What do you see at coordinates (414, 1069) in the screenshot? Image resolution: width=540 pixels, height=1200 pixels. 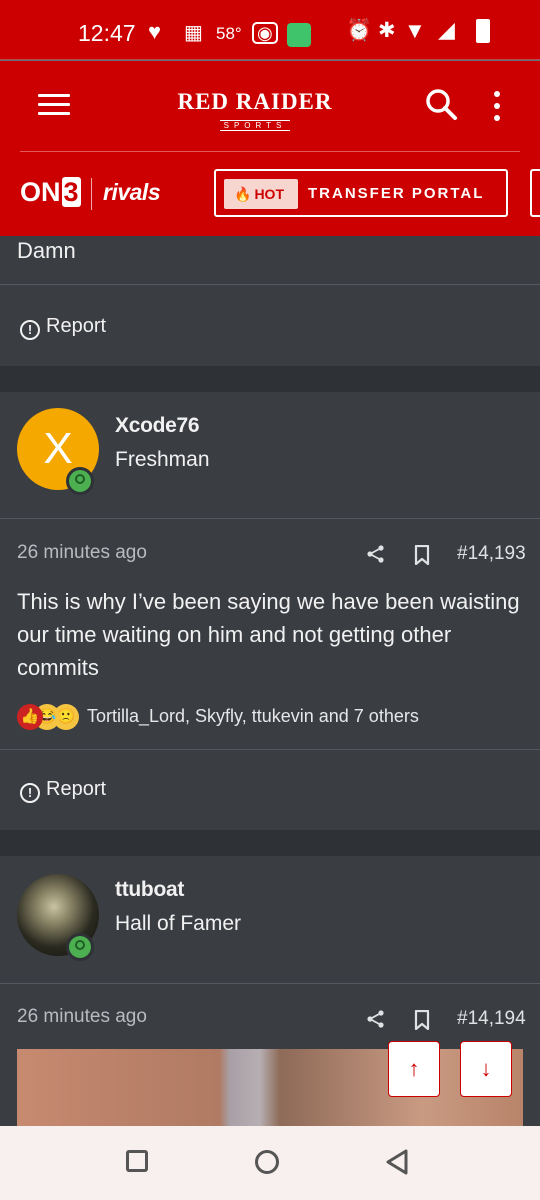 I see `scroll-up-button: ↑` at bounding box center [414, 1069].